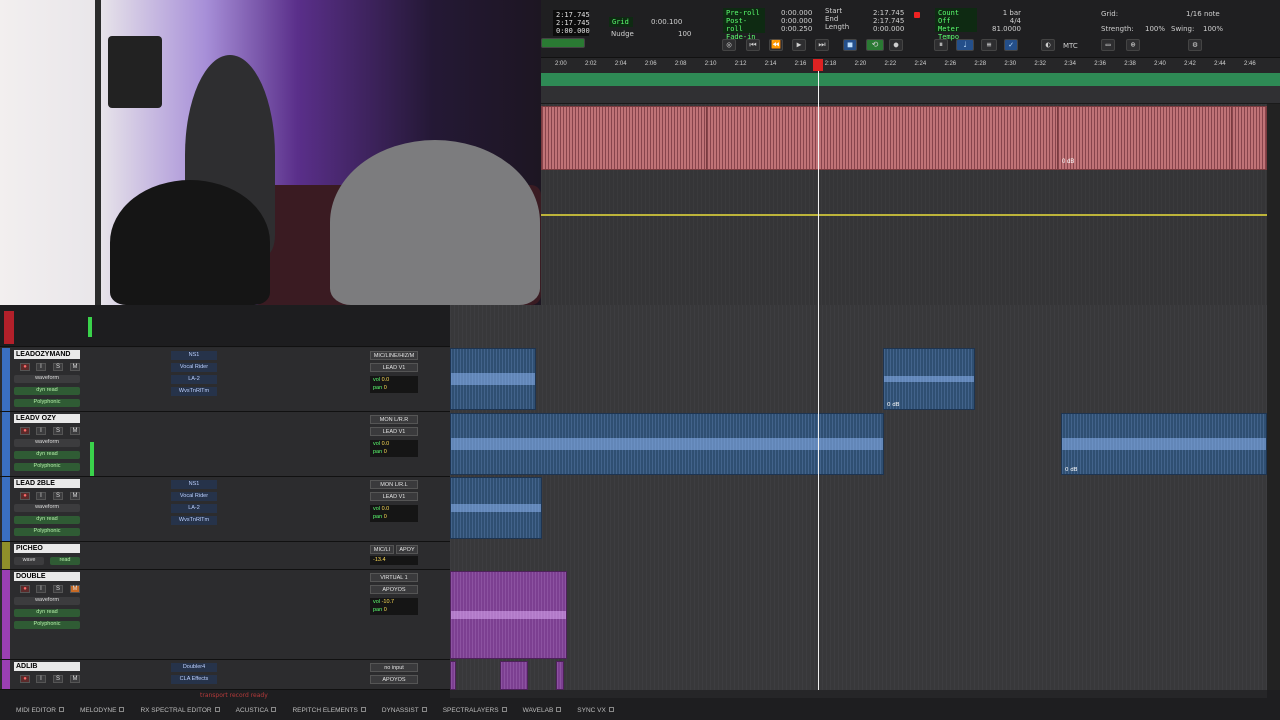 The image size is (1280, 720). I want to click on automation-line, so click(904, 215).